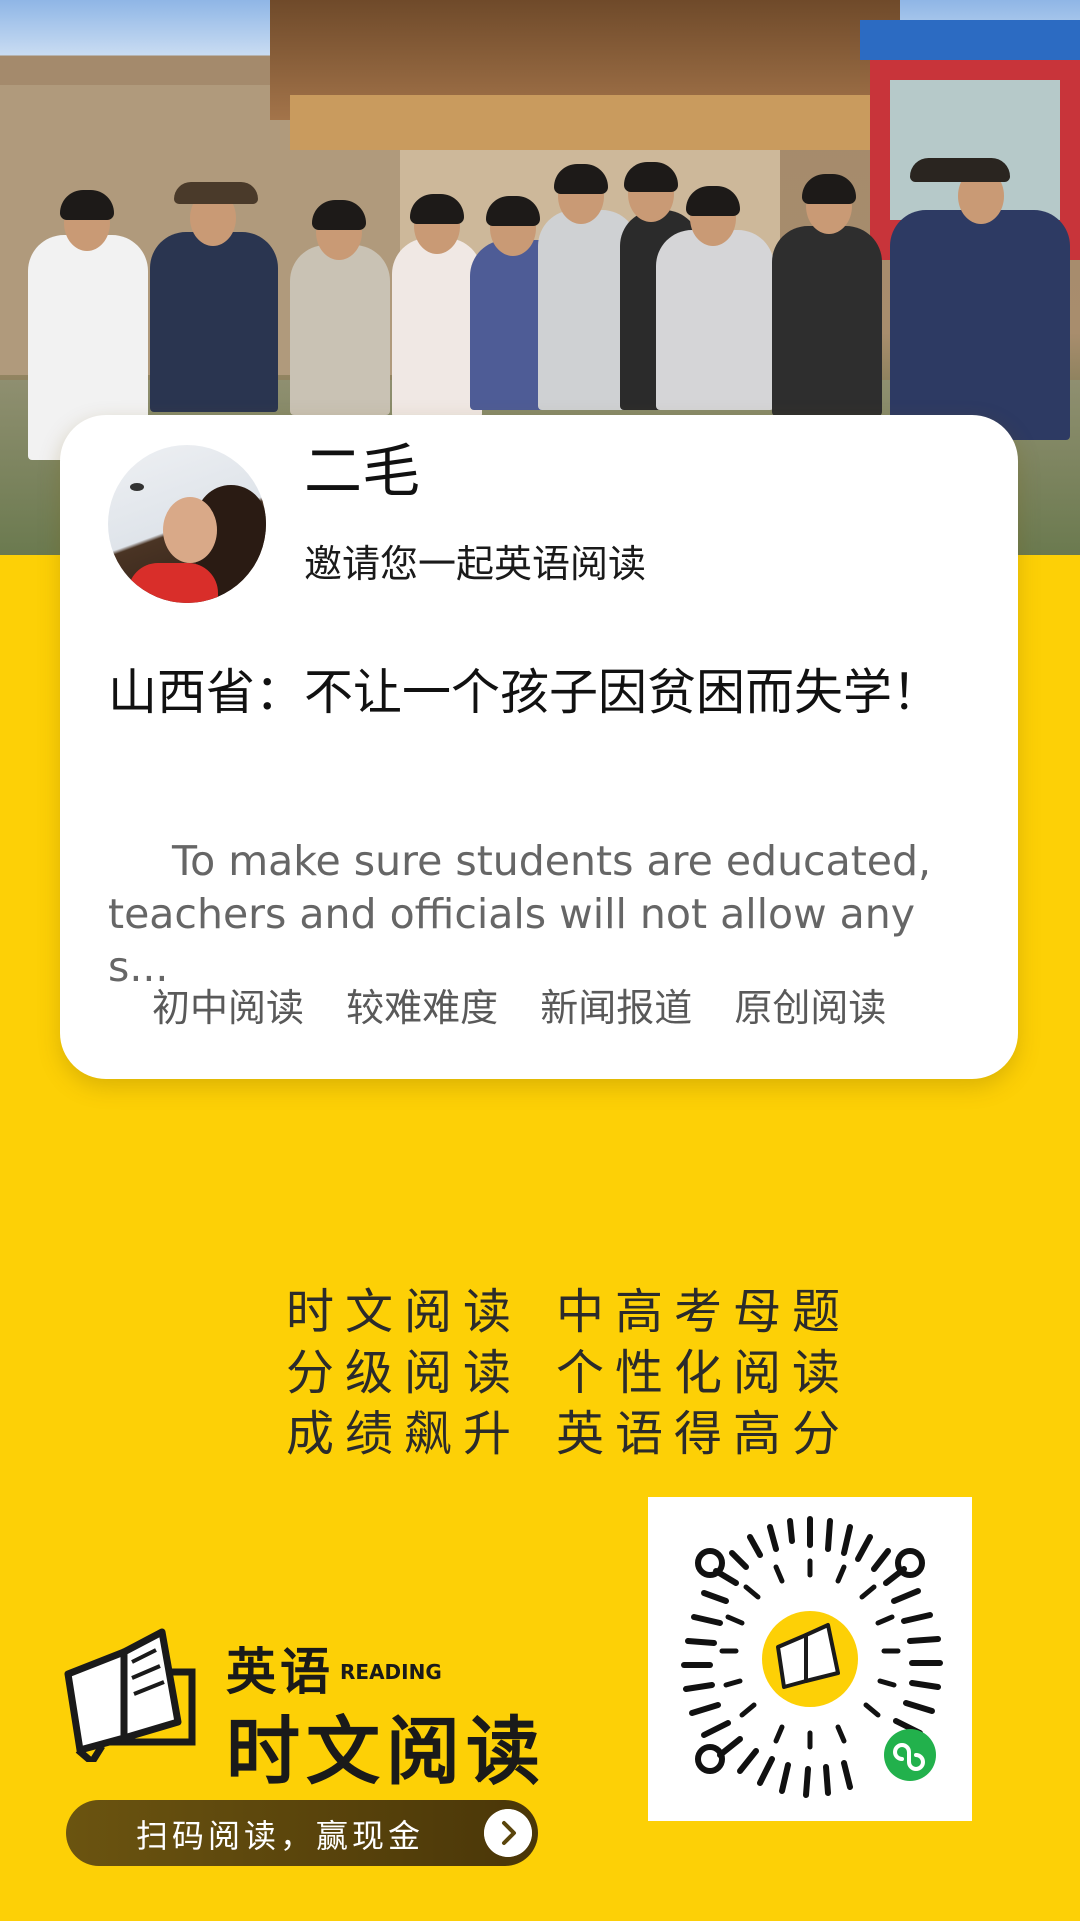 The width and height of the screenshot is (1080, 1921). Describe the element at coordinates (910, 1755) in the screenshot. I see `mini-program-icon` at that location.